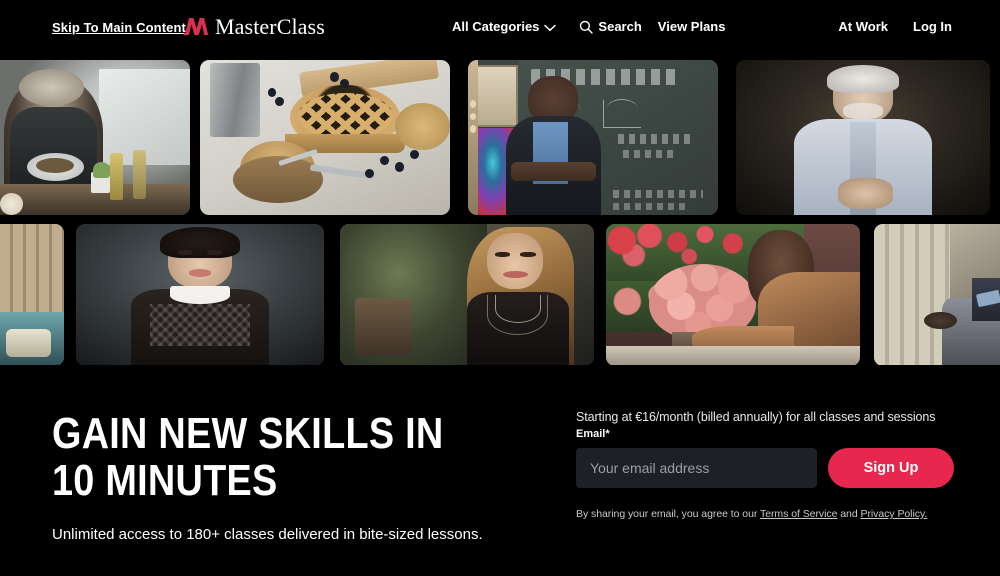 This screenshot has height=576, width=1000. I want to click on gallery-tile-entrepreneur-portrait, so click(863, 137).